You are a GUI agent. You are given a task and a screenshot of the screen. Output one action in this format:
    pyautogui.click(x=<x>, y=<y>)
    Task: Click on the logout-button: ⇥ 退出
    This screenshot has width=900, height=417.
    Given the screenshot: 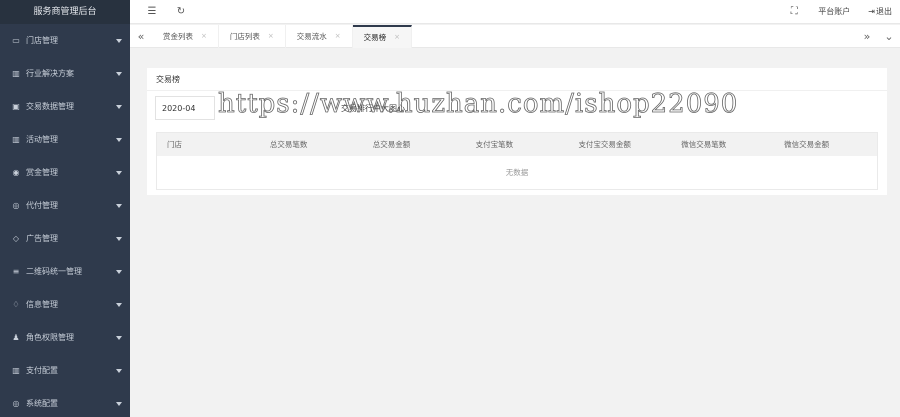 What is the action you would take?
    pyautogui.click(x=880, y=11)
    